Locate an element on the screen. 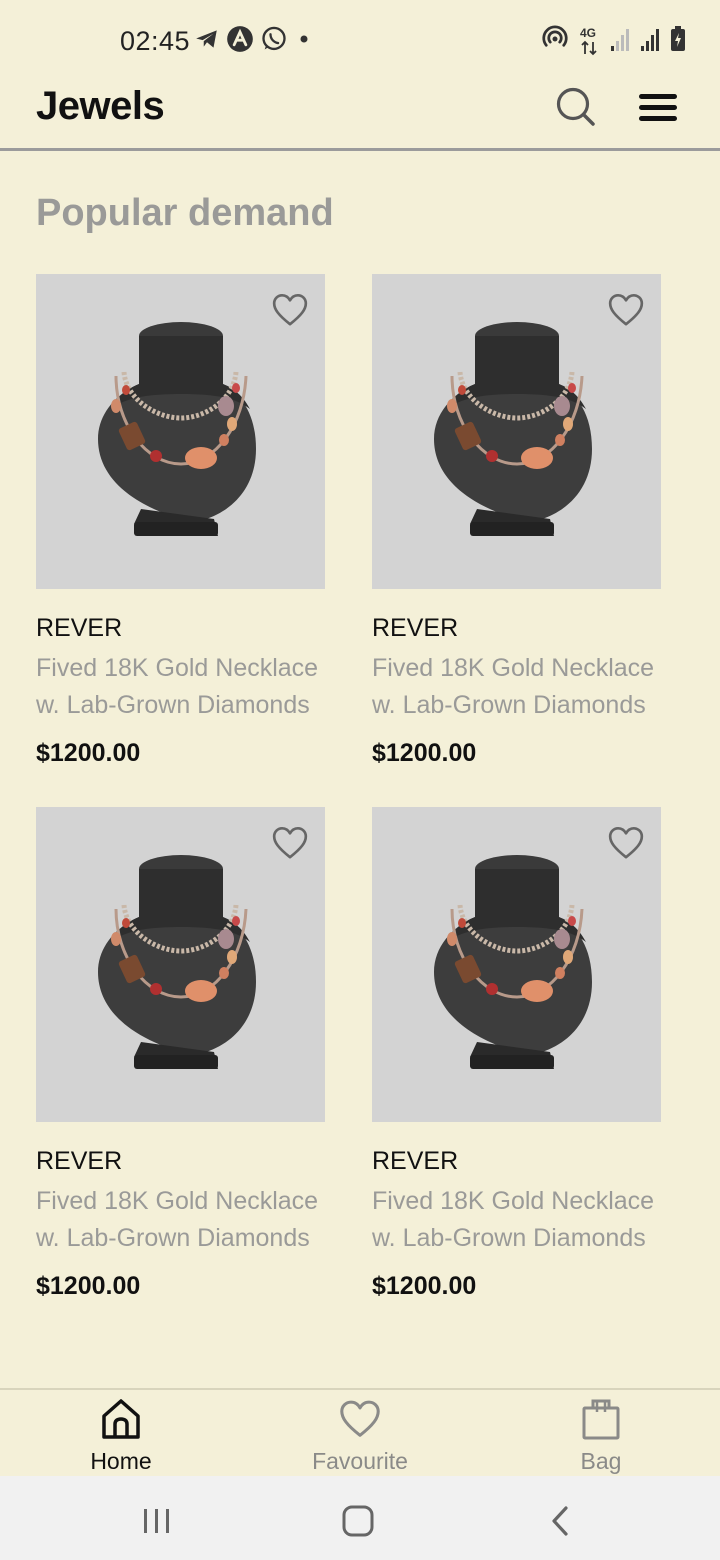 The height and width of the screenshot is (1560, 720). home-icon is located at coordinates (121, 1419).